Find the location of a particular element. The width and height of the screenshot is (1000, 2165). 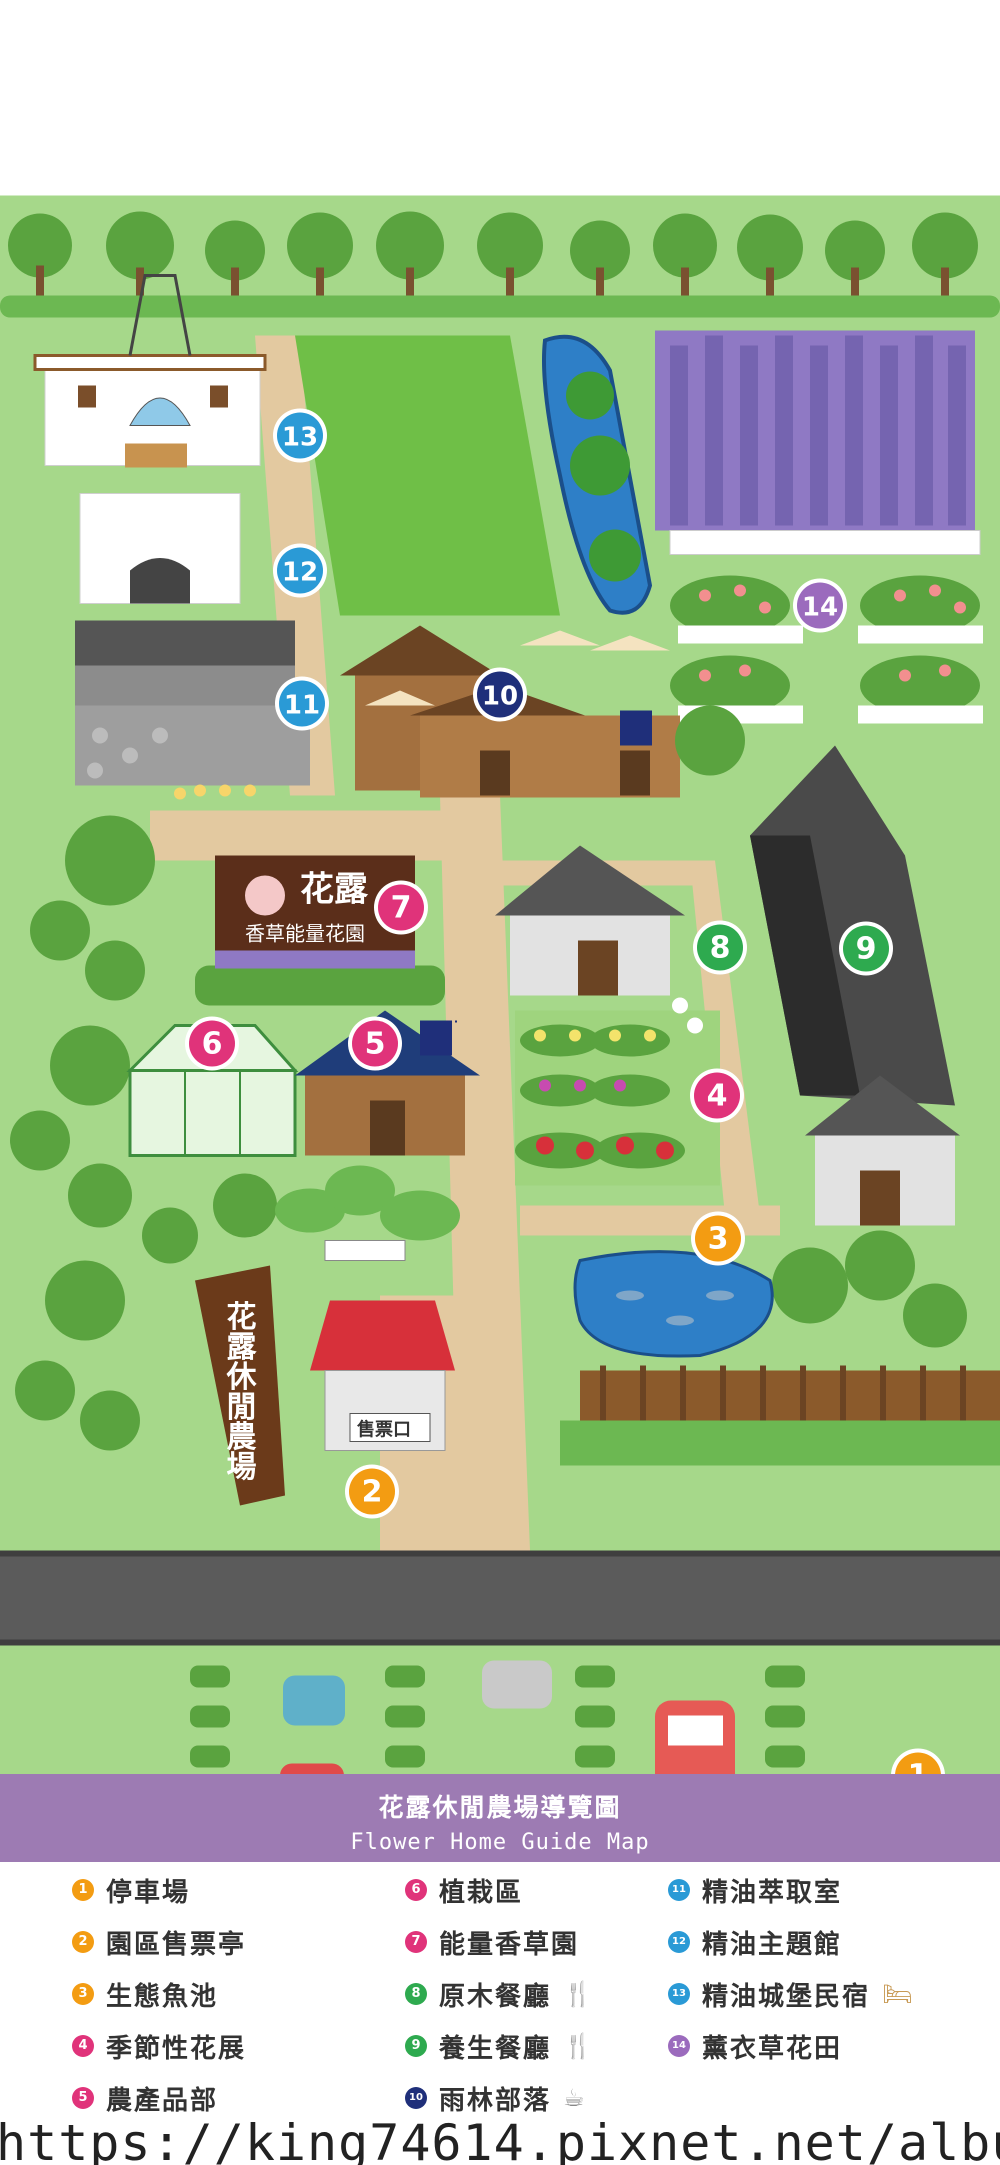

ticket-booth: 售票口 is located at coordinates (382, 1375).